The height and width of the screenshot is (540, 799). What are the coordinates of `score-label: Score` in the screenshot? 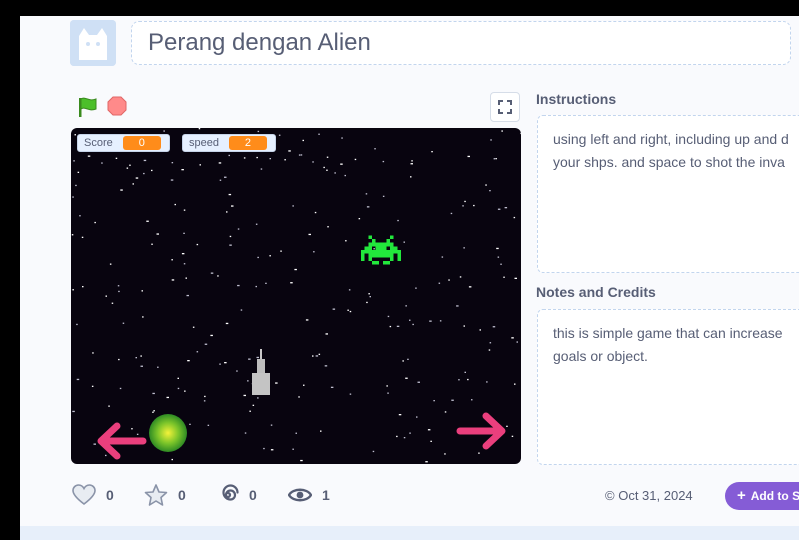 It's located at (98, 143).